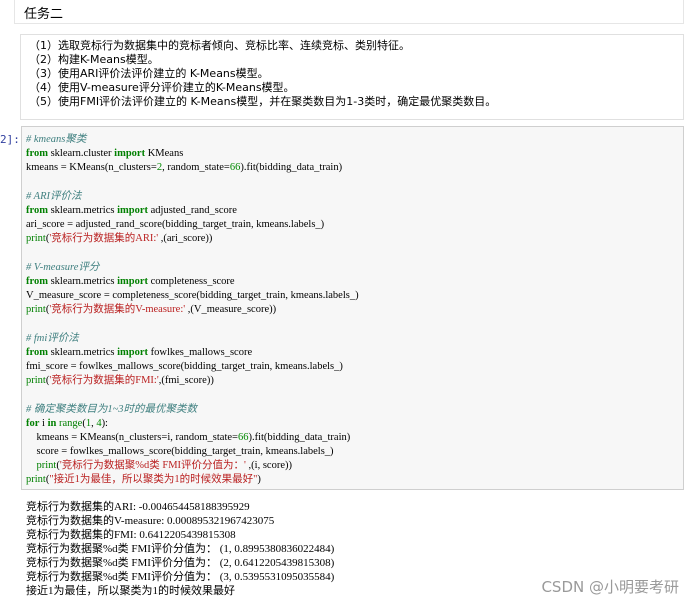  What do you see at coordinates (219, 45) in the screenshot?
I see `task-item: （1）选取竞标行为数据集中的竞标者倾向、竞标比率、连续竞标、类别特征。` at bounding box center [219, 45].